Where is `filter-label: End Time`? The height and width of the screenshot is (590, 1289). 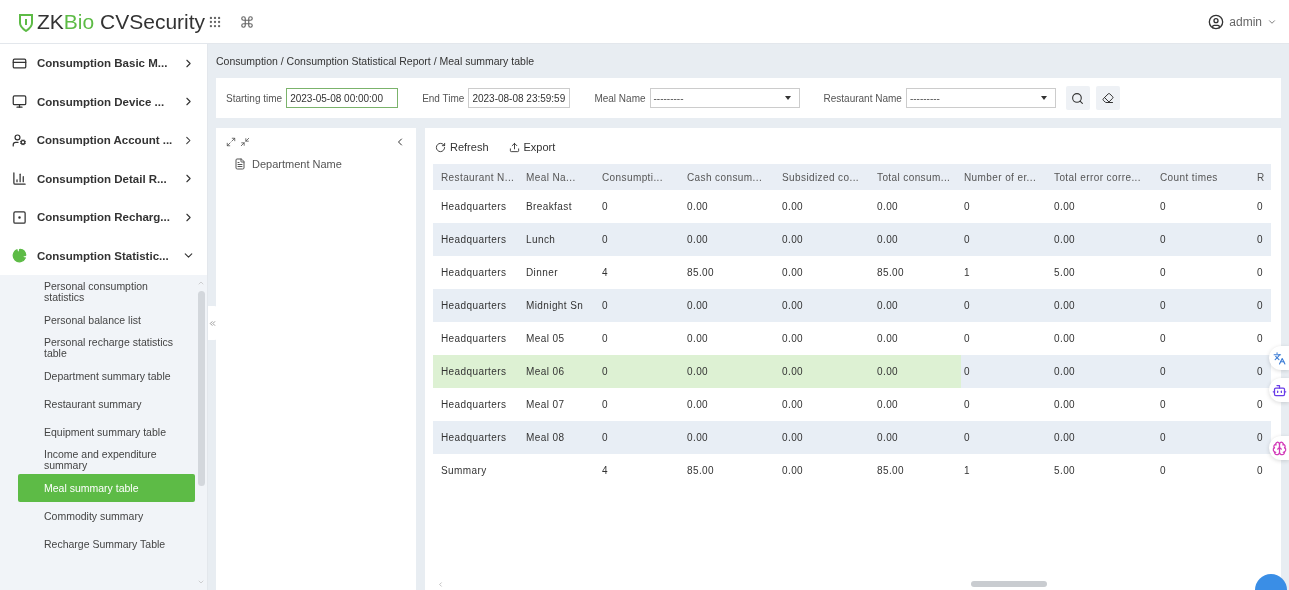 filter-label: End Time is located at coordinates (443, 98).